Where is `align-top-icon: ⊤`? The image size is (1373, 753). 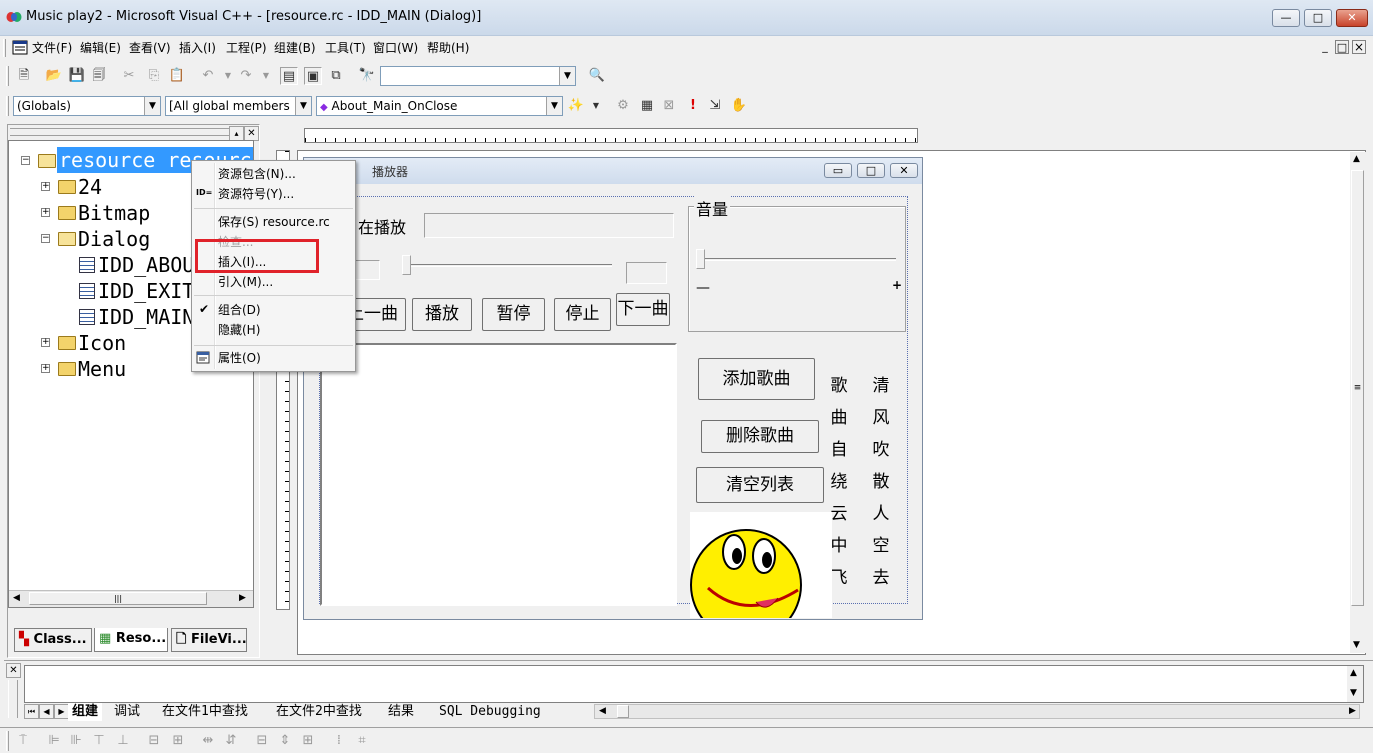 align-top-icon: ⊤ is located at coordinates (99, 741).